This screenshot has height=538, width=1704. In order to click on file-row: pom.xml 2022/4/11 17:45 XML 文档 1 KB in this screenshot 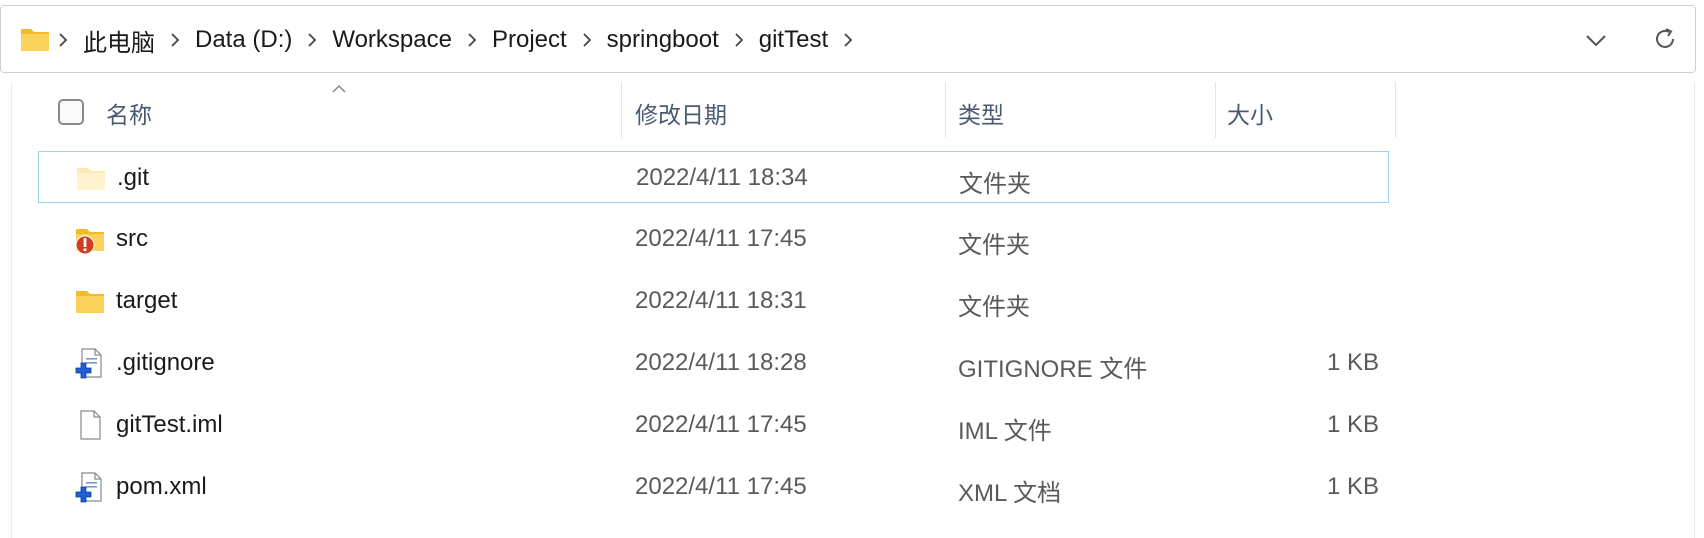, I will do `click(713, 487)`.